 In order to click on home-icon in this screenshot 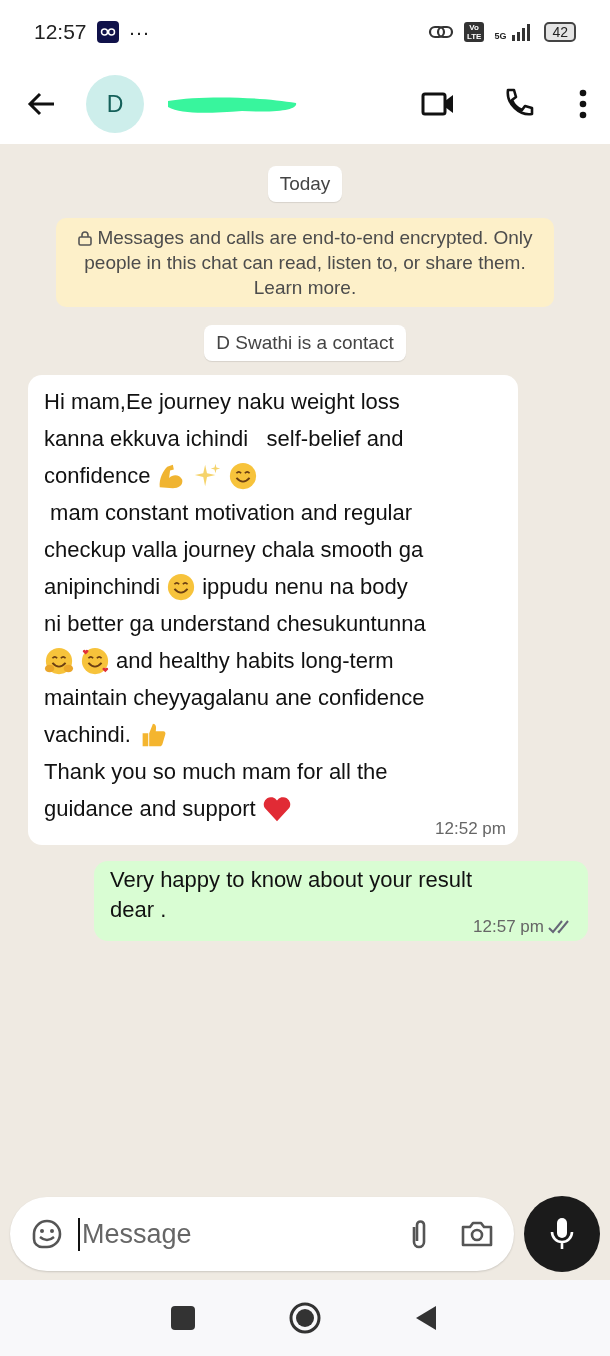, I will do `click(305, 1318)`.